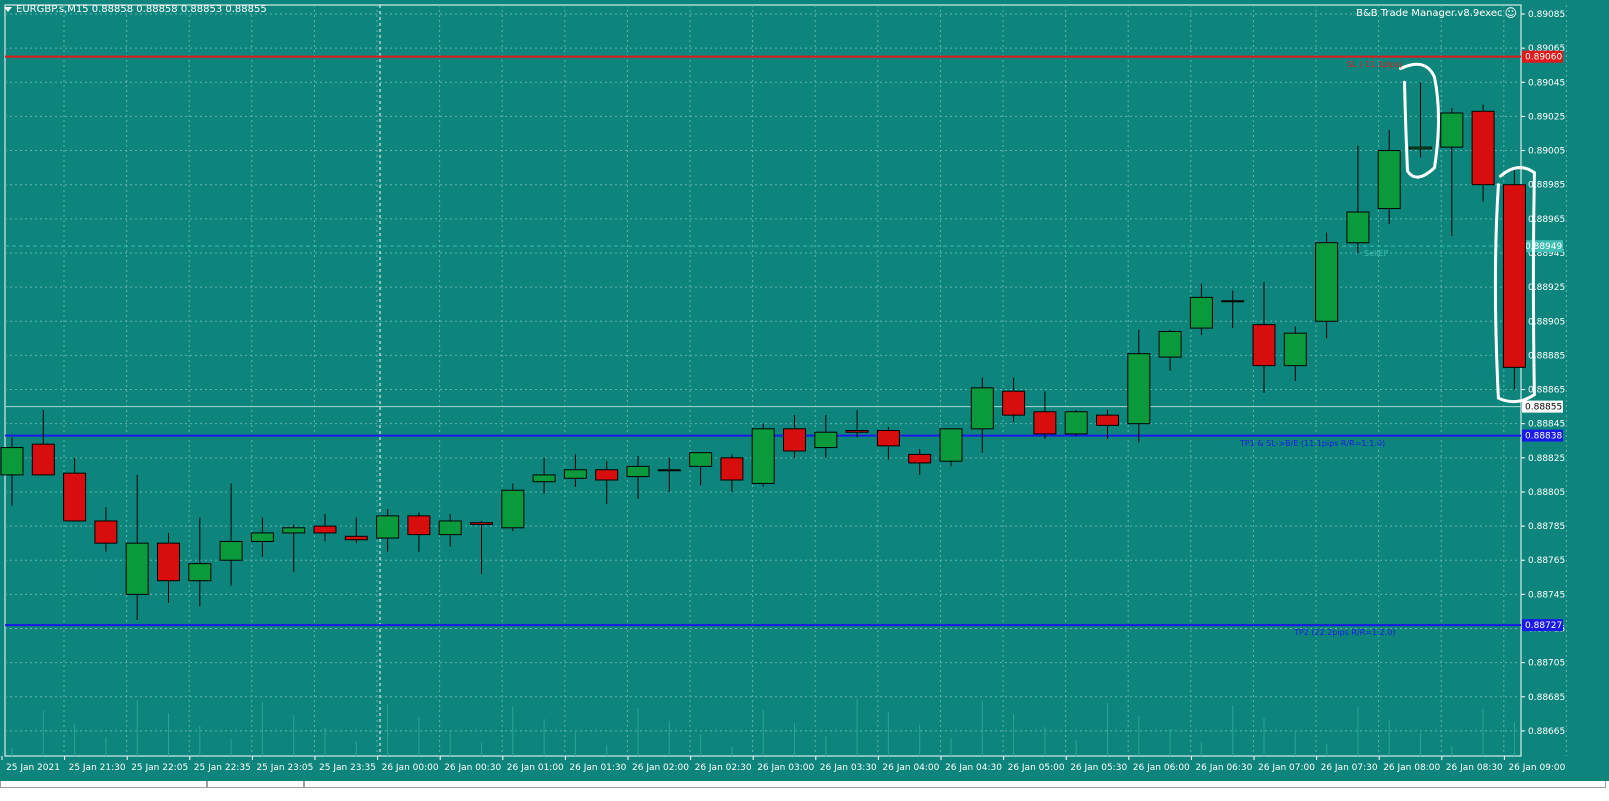  I want to click on x-tick-label: 26 Jan 07:00, so click(1286, 768).